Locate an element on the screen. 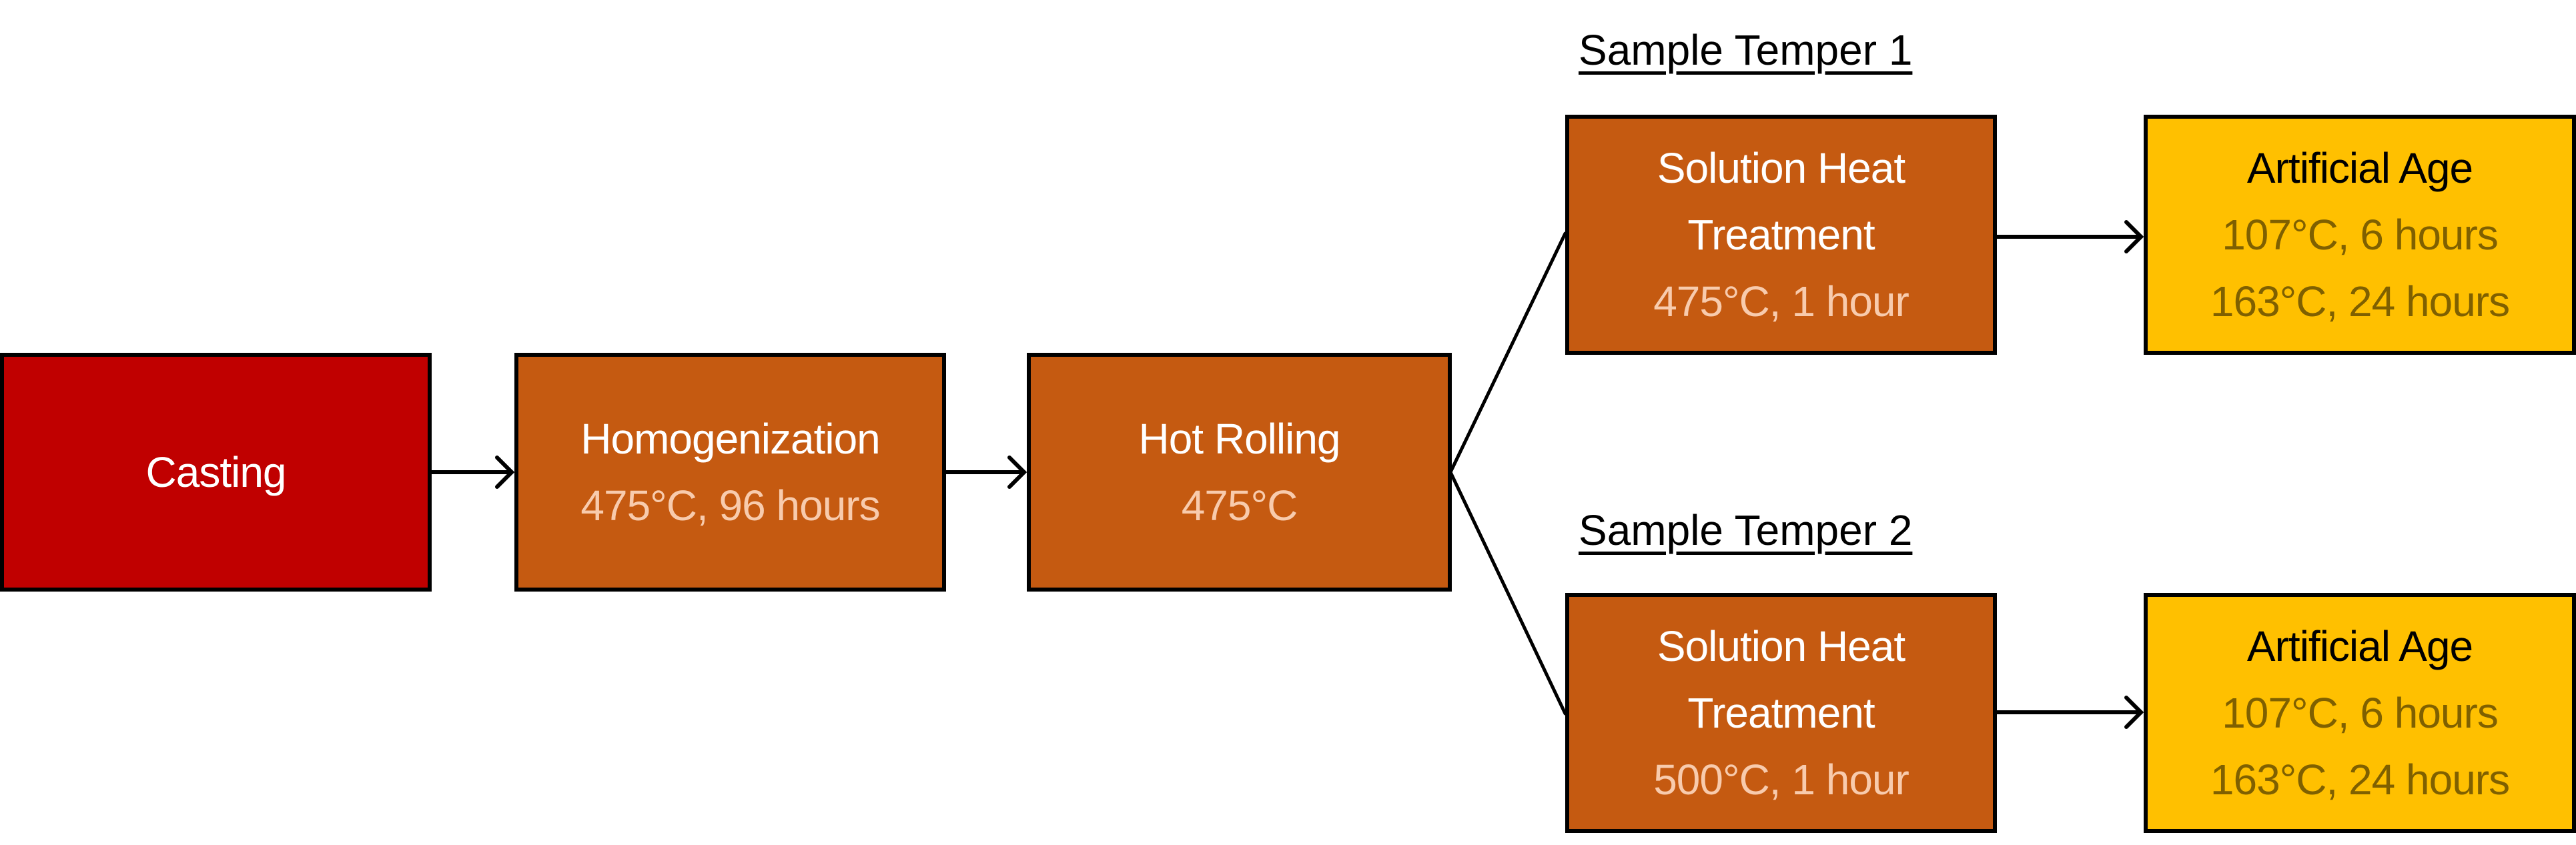 This screenshot has height=845, width=2576. branch-line-temper1 is located at coordinates (1507, 353).